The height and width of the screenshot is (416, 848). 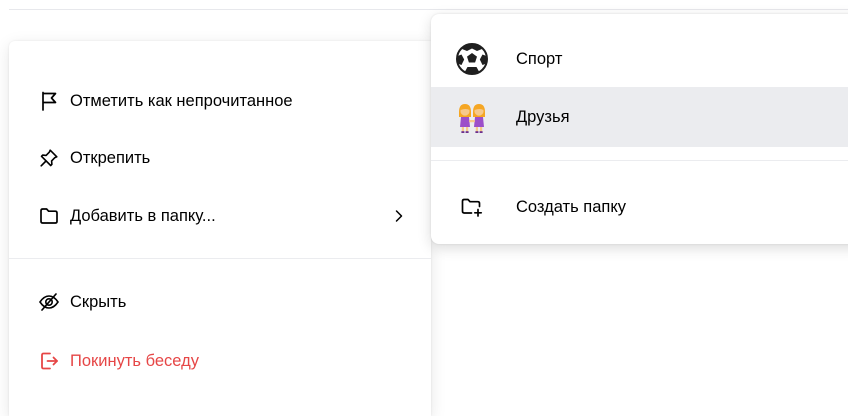 I want to click on submenu-item-friends: Друзья, so click(x=639, y=117).